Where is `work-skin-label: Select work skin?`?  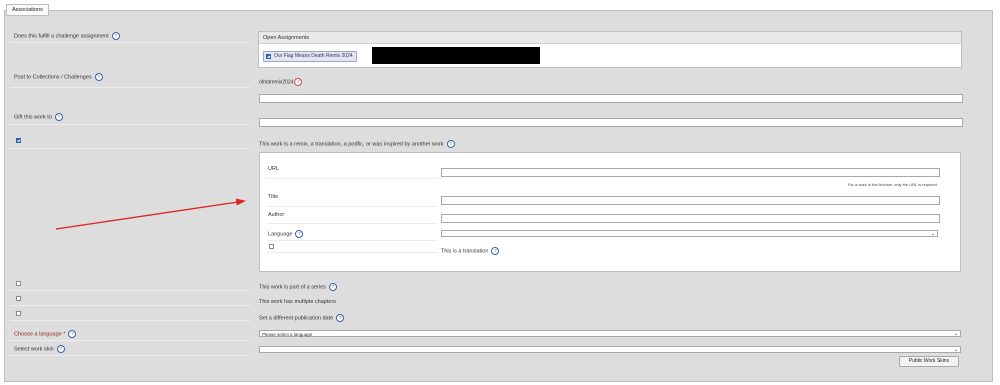 work-skin-label: Select work skin? is located at coordinates (39, 349).